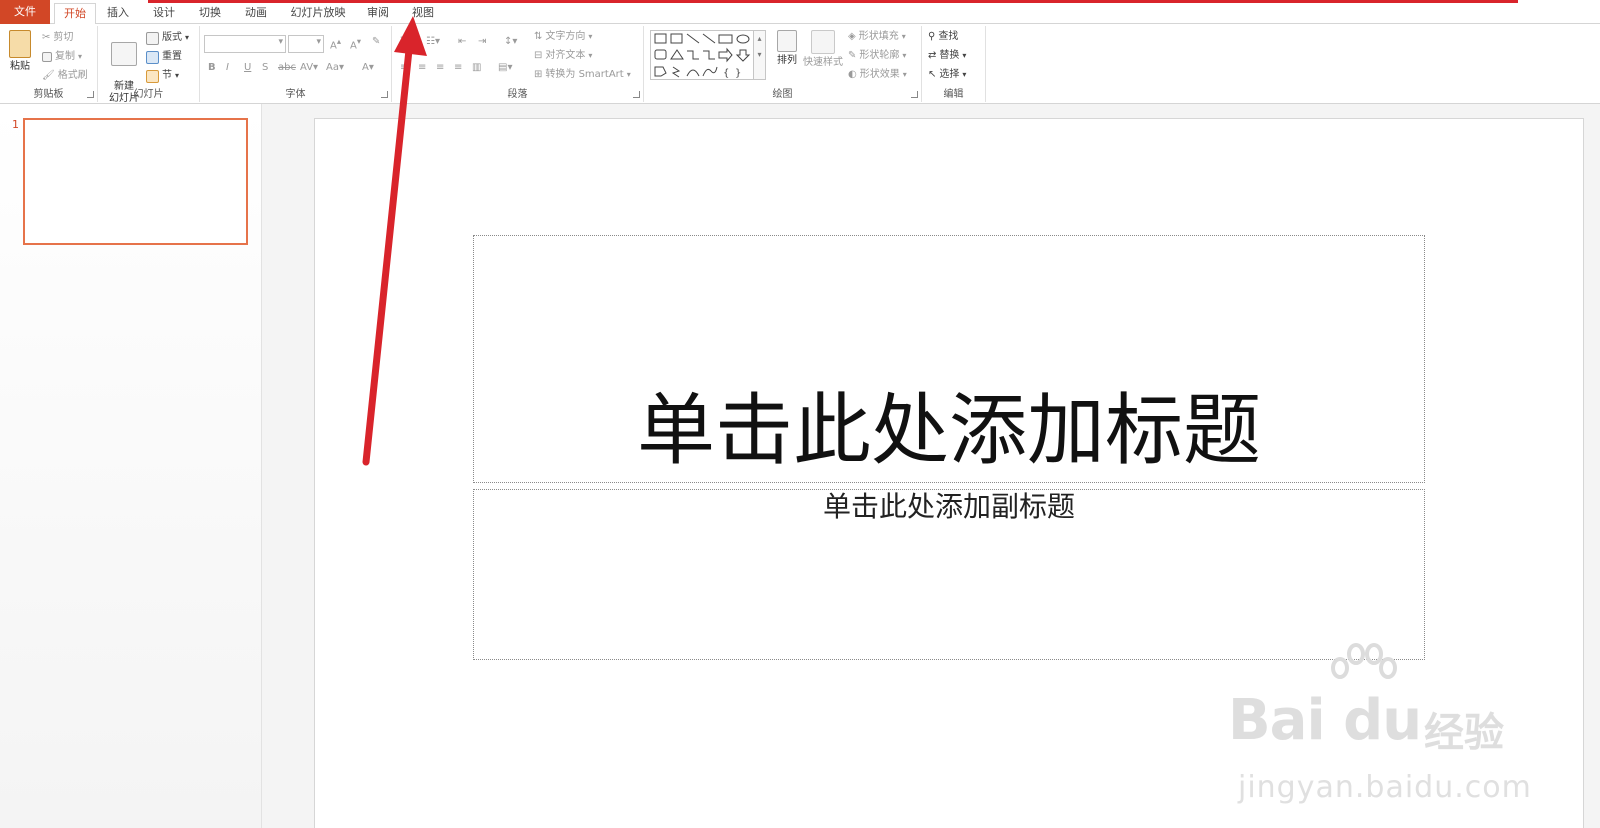  I want to click on copy-icon, so click(47, 57).